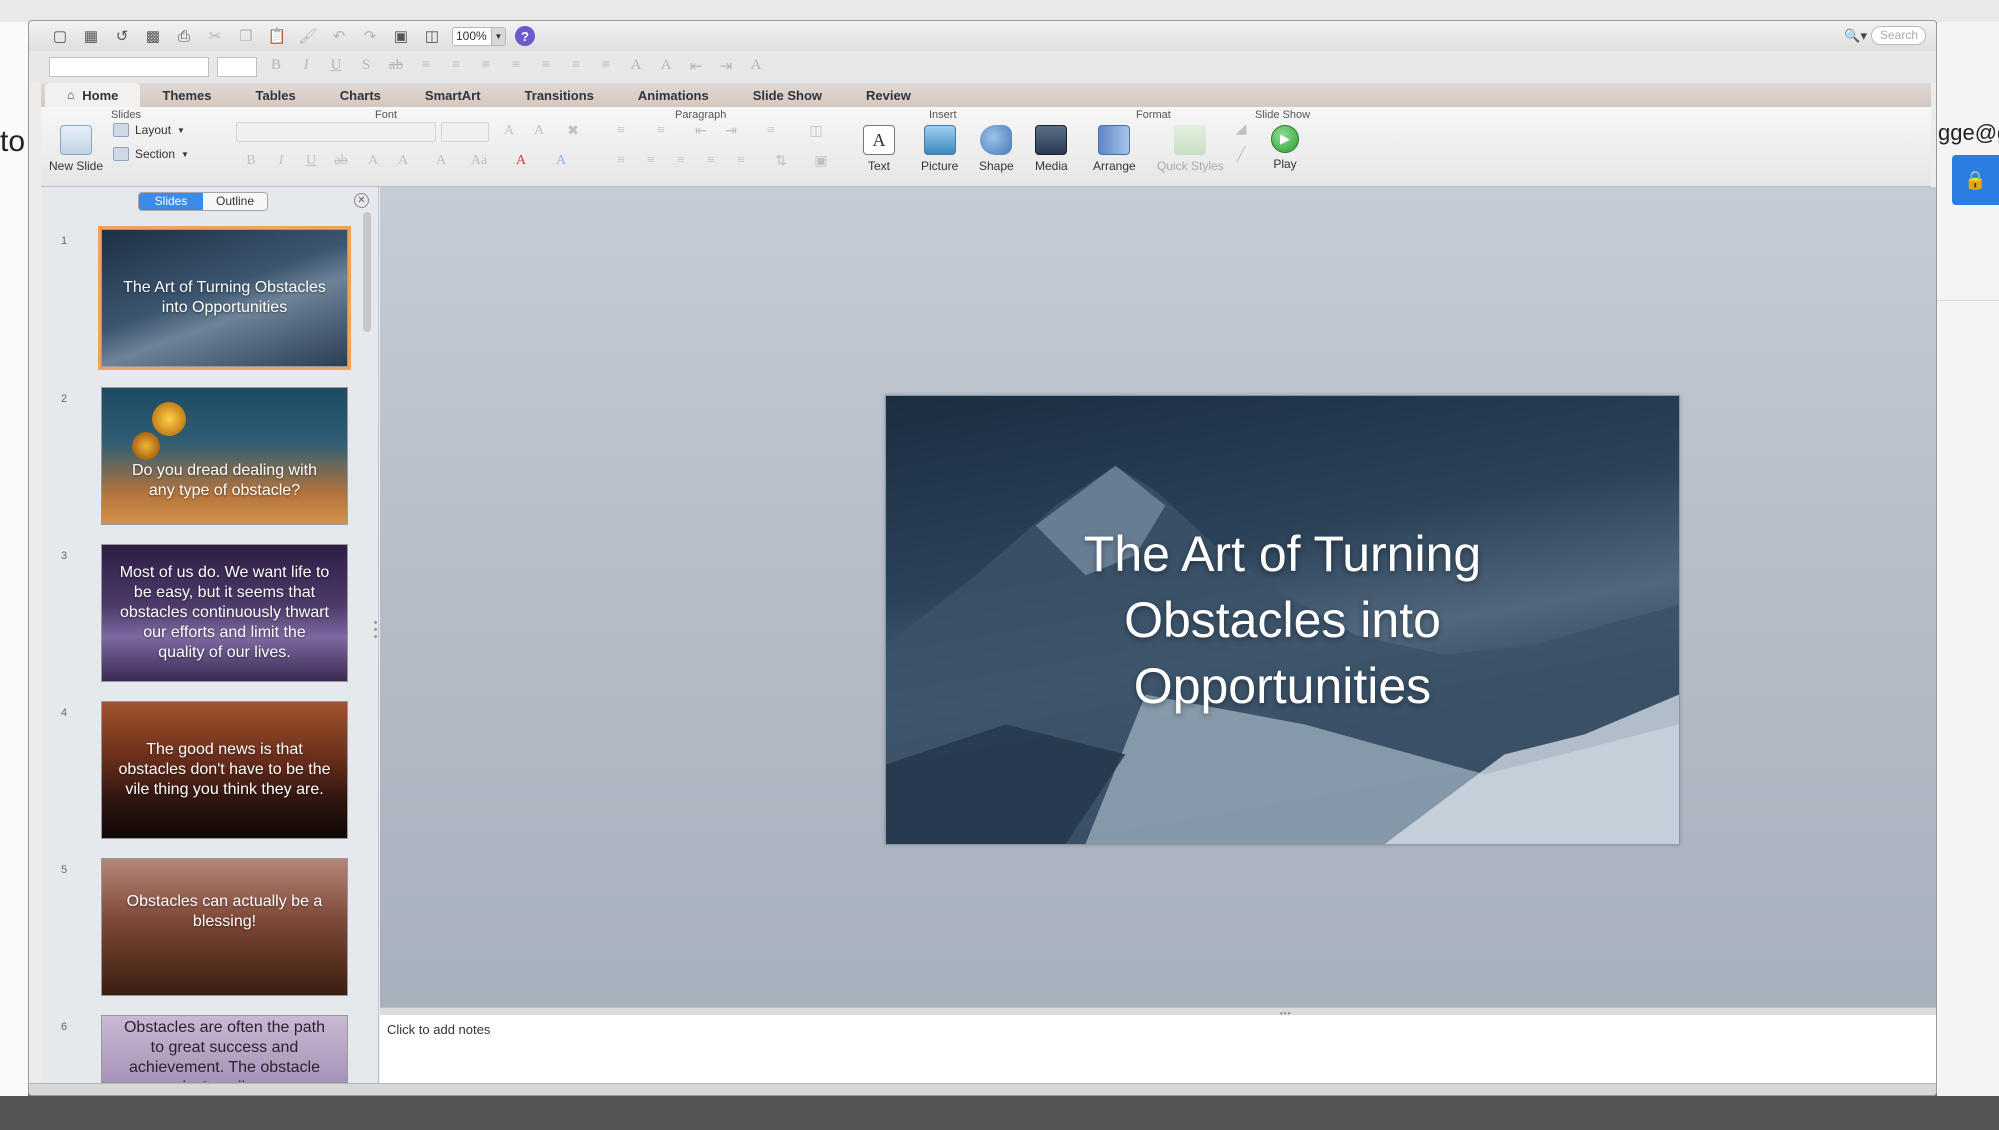 The image size is (1999, 1130). I want to click on ribbon-shrink-font-icon: A, so click(539, 132).